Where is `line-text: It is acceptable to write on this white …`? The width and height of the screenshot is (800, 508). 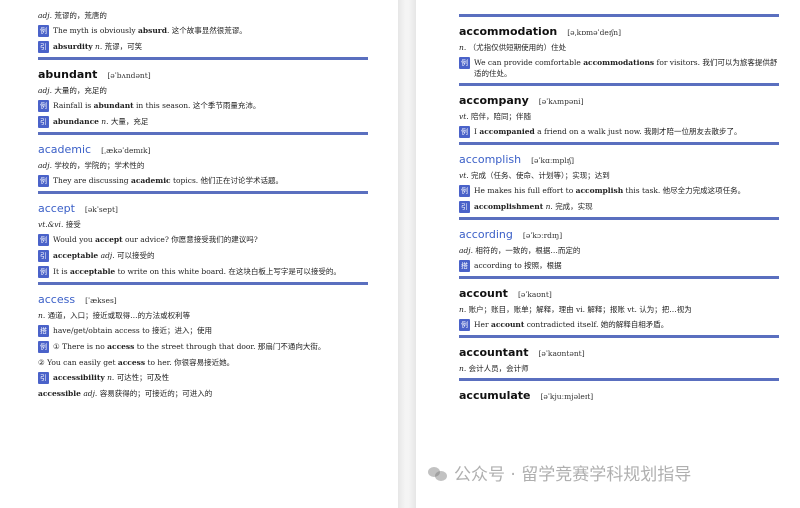 line-text: It is acceptable to write on this white … is located at coordinates (197, 271).